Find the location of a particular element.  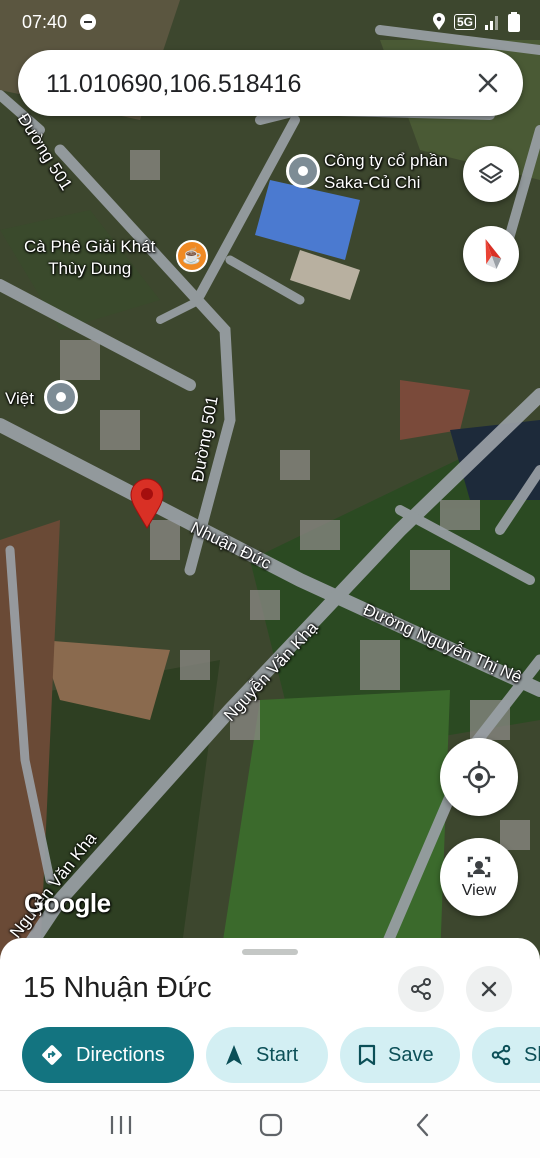

back-button is located at coordinates (423, 1124).